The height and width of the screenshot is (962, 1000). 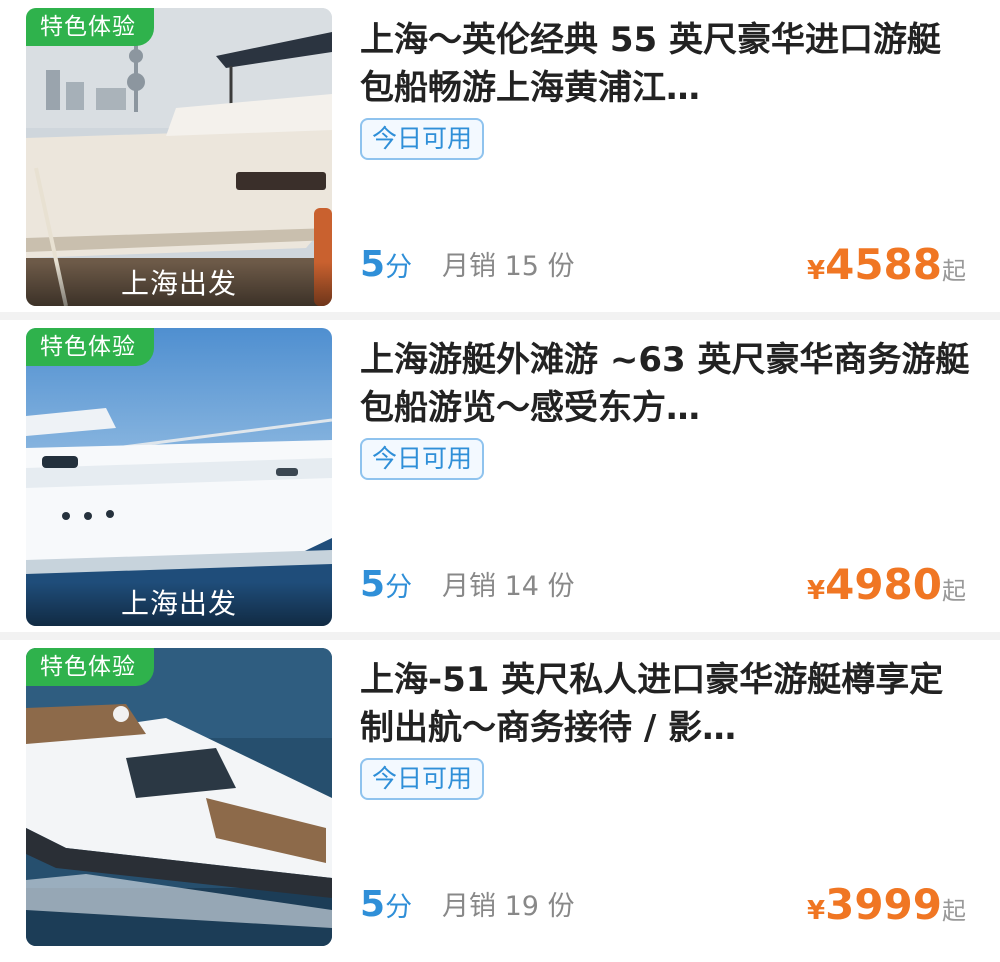 I want to click on price: ¥3999起, so click(x=886, y=909).